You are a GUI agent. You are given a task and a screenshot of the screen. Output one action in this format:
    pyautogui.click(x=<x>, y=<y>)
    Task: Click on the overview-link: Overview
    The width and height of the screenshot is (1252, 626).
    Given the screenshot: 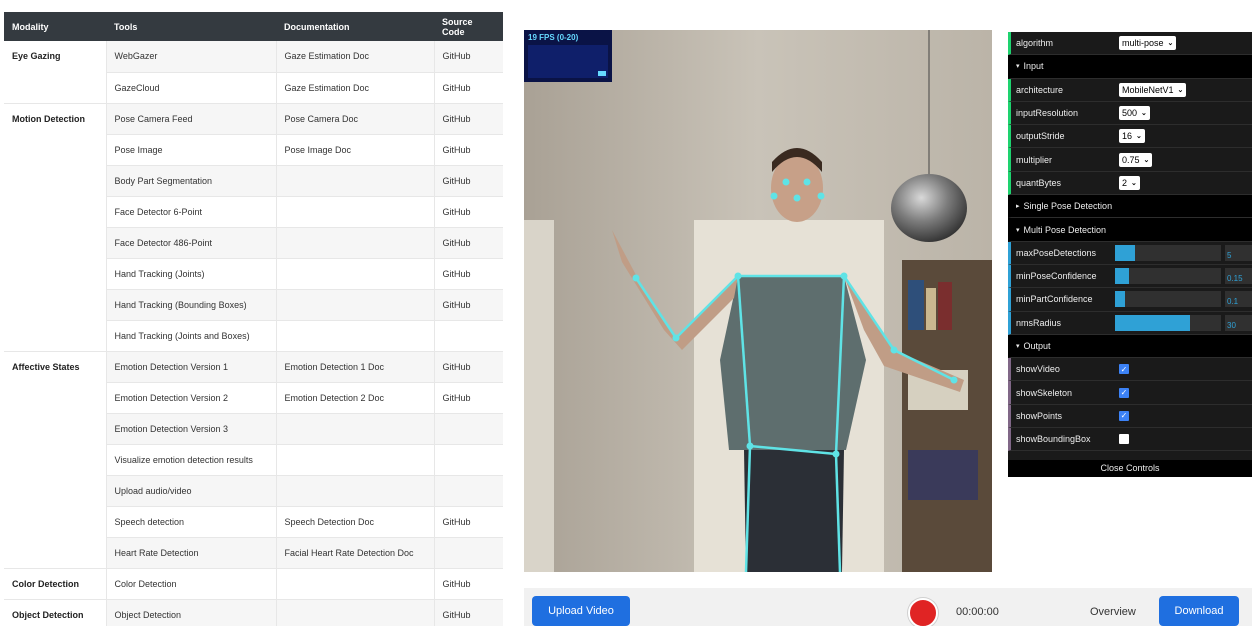 What is the action you would take?
    pyautogui.click(x=1113, y=612)
    